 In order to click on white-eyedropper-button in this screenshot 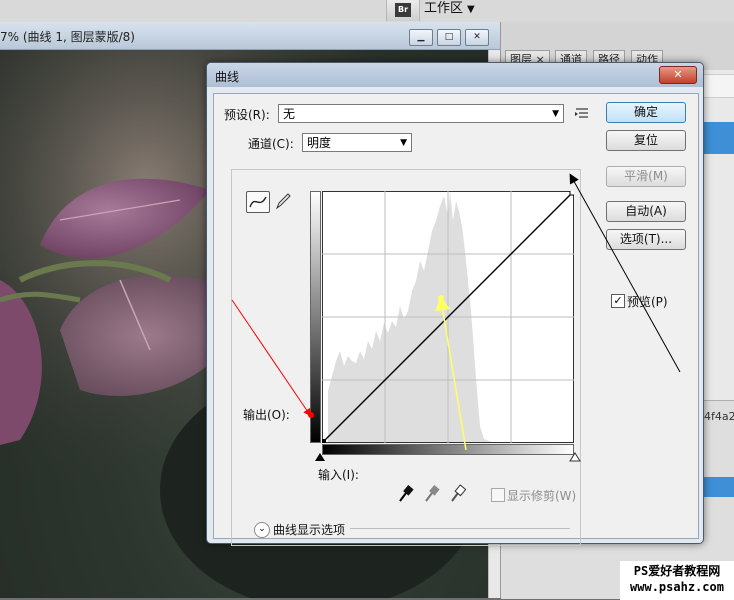, I will do `click(458, 493)`.